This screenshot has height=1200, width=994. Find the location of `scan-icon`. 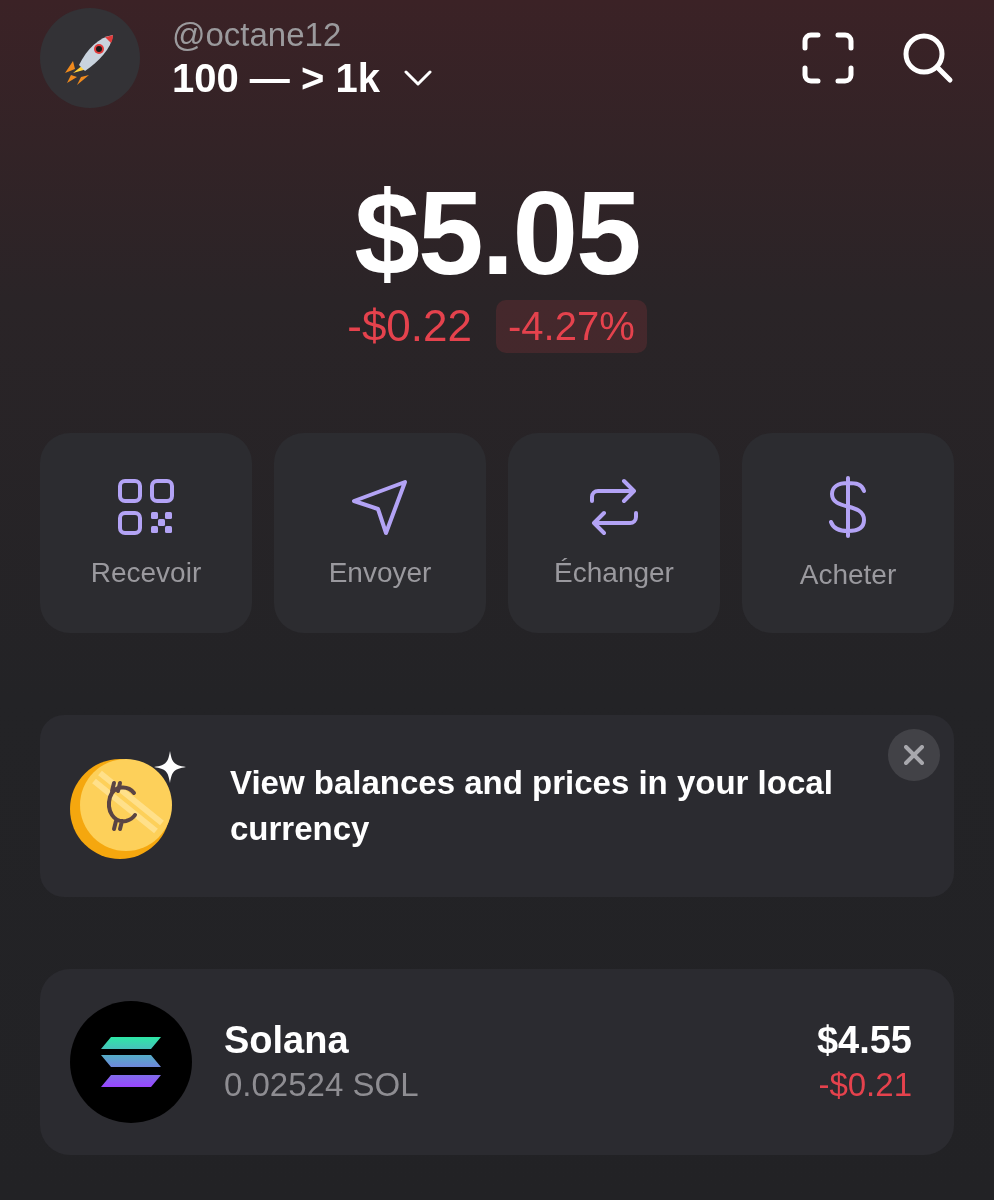

scan-icon is located at coordinates (828, 58).